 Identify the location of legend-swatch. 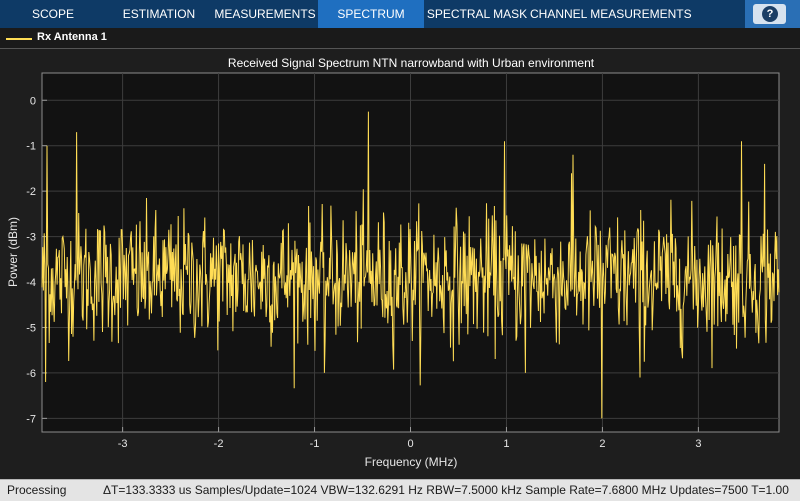
(19, 39).